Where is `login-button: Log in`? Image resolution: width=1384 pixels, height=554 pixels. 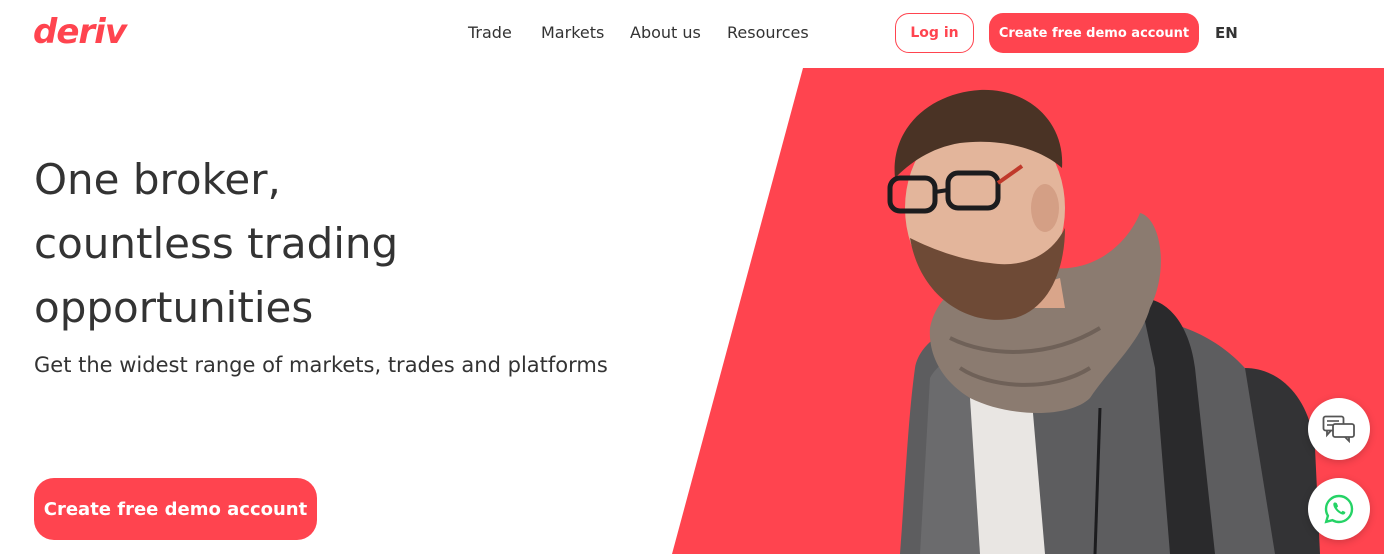 login-button: Log in is located at coordinates (934, 33).